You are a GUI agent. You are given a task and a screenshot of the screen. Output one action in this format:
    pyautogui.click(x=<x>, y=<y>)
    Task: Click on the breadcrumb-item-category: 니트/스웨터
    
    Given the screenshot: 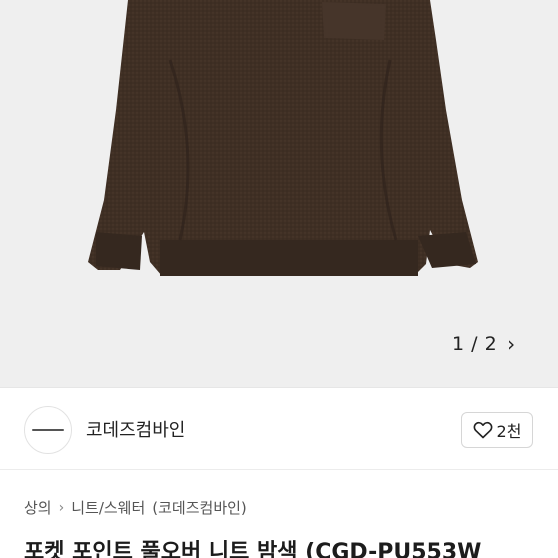 What is the action you would take?
    pyautogui.click(x=108, y=507)
    